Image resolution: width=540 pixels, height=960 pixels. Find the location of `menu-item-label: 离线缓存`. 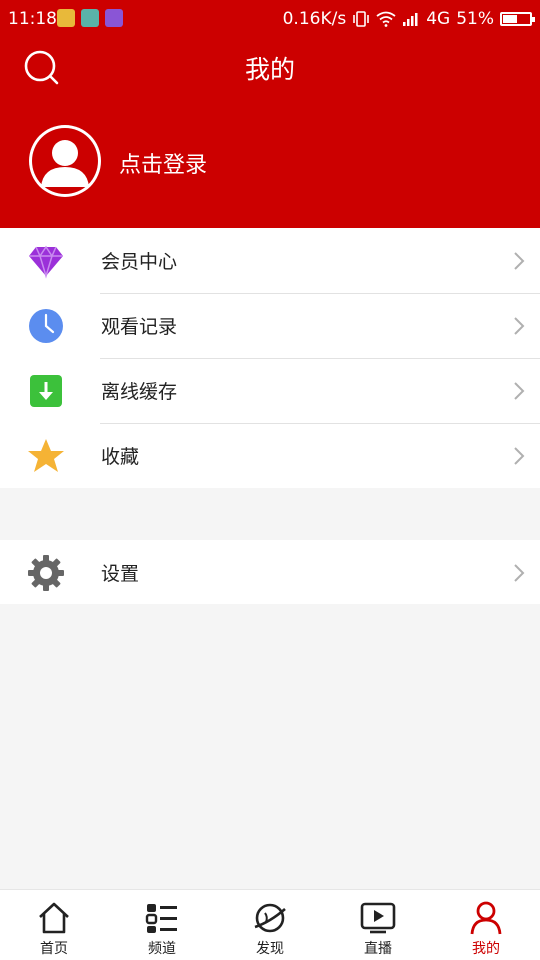

menu-item-label: 离线缓存 is located at coordinates (139, 392).